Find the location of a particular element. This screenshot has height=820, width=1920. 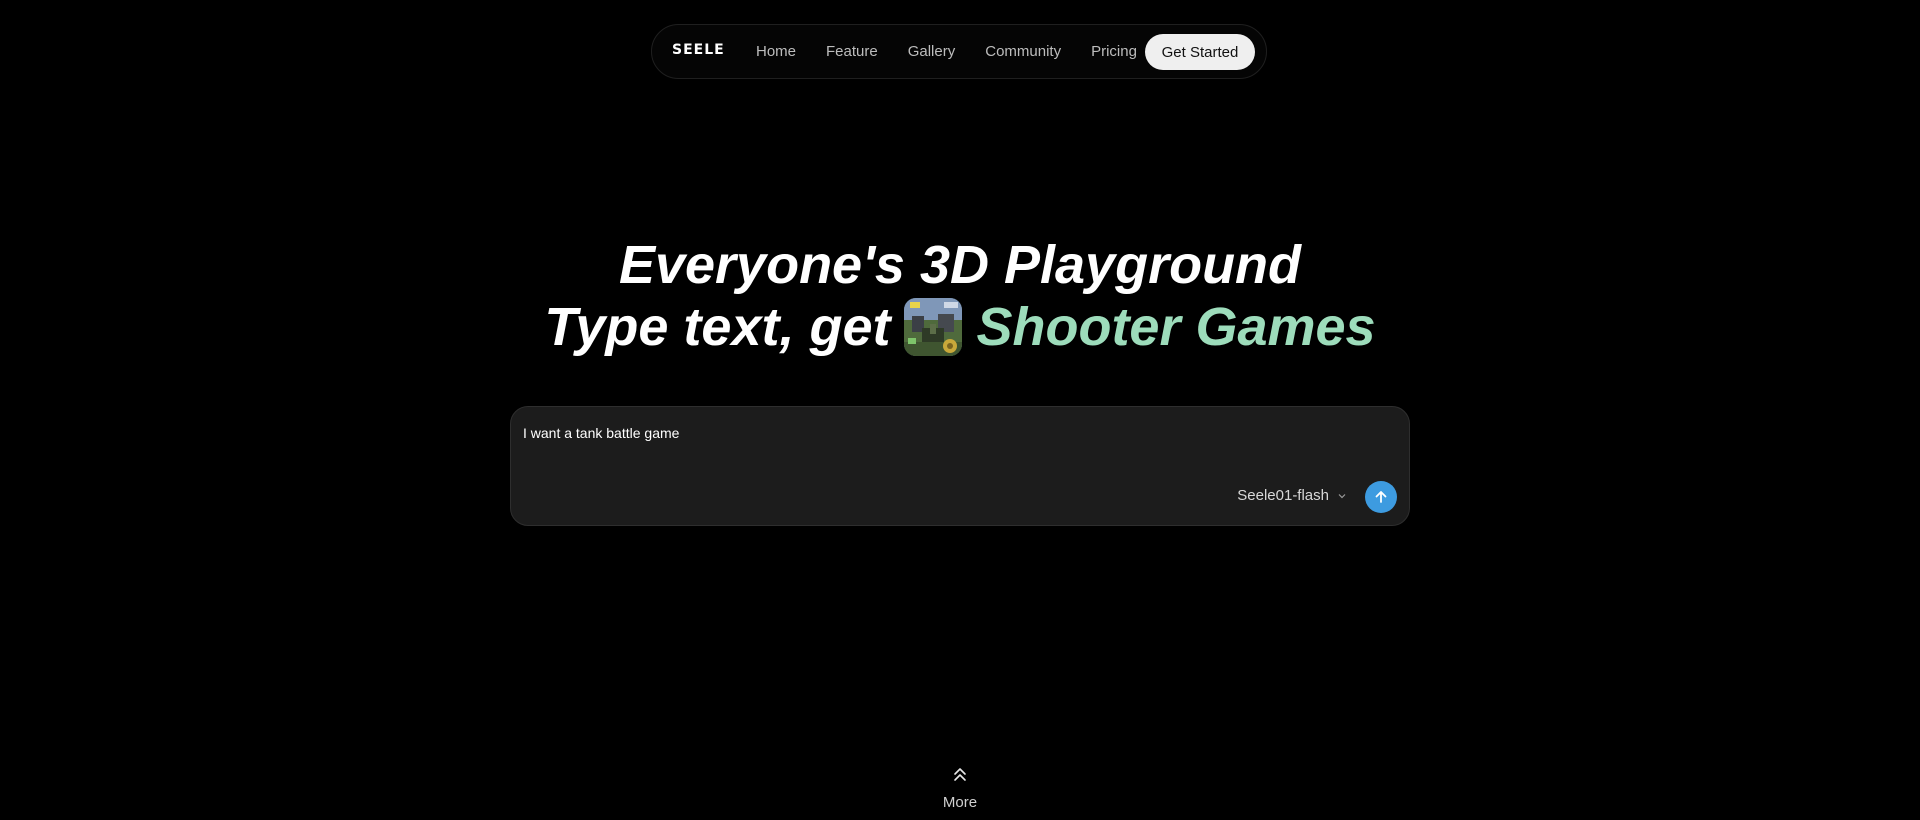

send-button is located at coordinates (1381, 497).